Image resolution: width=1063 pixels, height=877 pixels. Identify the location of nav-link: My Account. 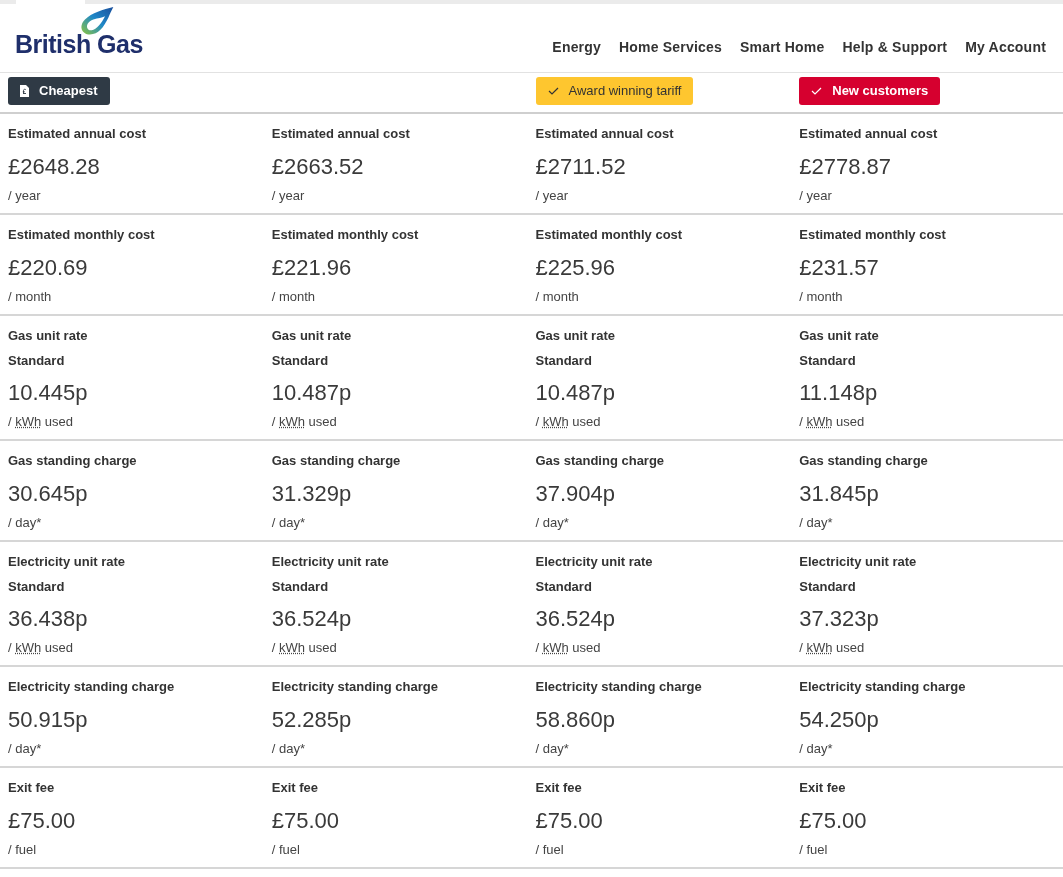
(1005, 47).